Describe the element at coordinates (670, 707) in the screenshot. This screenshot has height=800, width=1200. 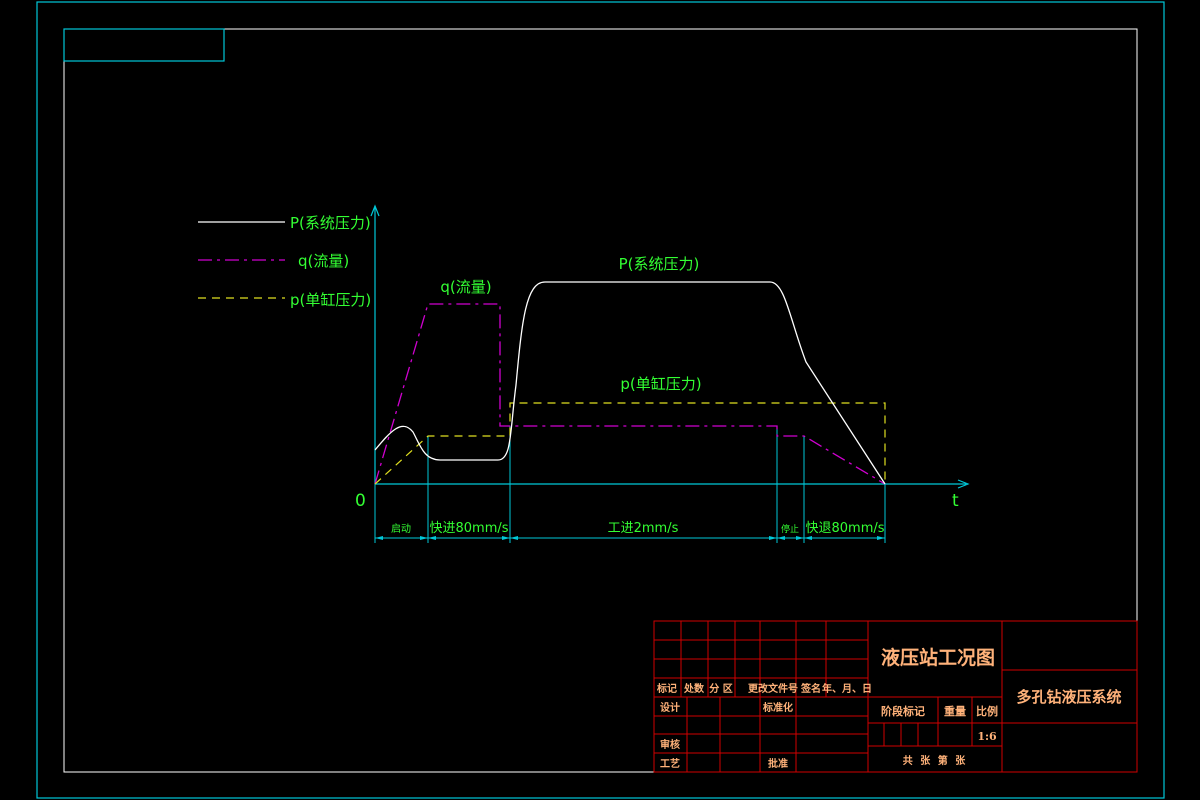
I see `row-design: 设计` at that location.